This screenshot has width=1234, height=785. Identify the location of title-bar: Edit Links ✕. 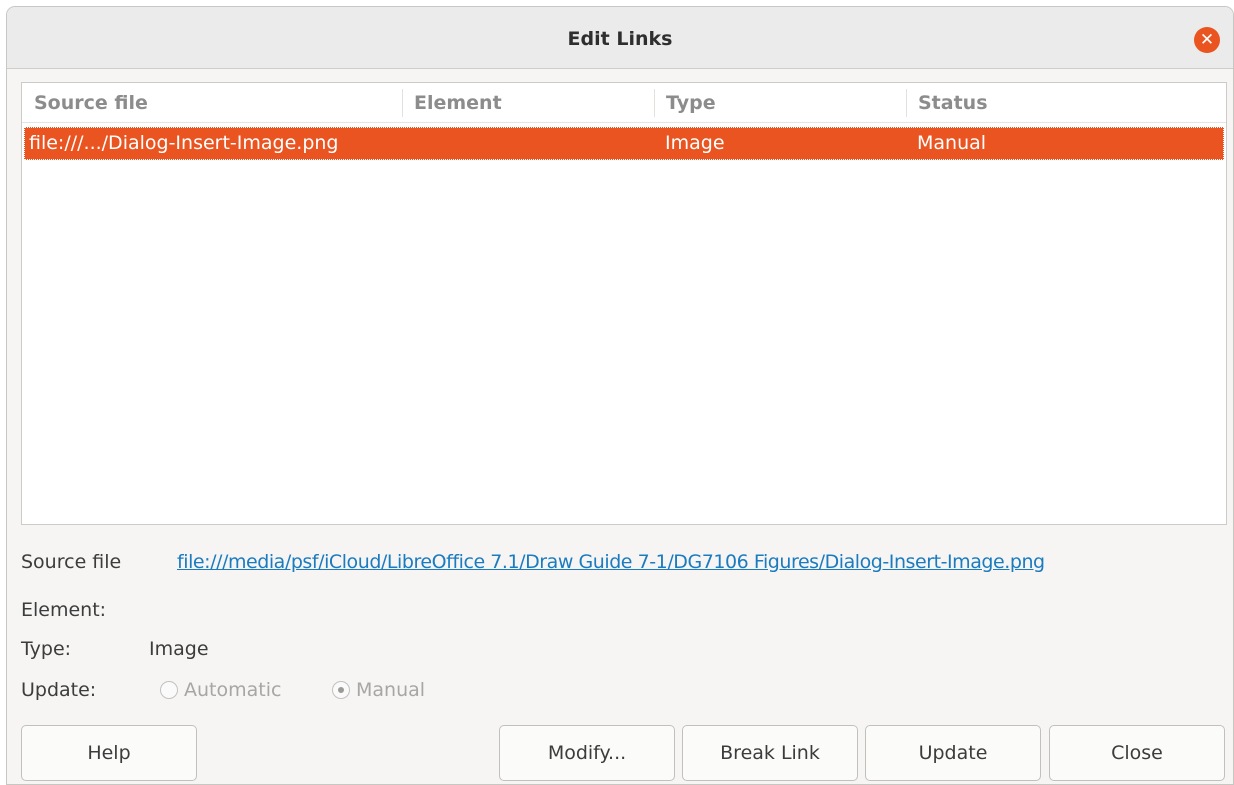
(620, 38).